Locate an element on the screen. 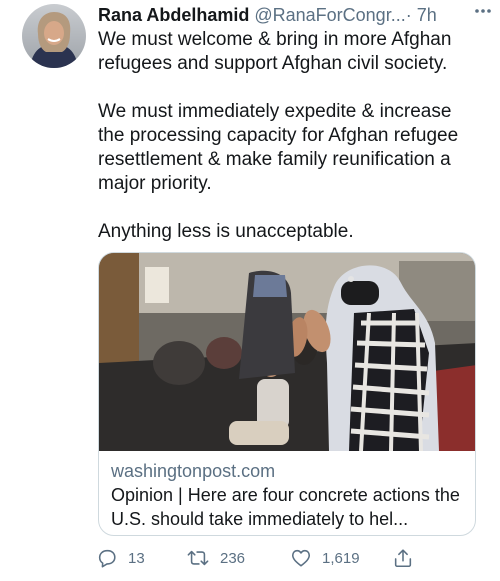 This screenshot has height=581, width=500. heart-icon is located at coordinates (301, 558).